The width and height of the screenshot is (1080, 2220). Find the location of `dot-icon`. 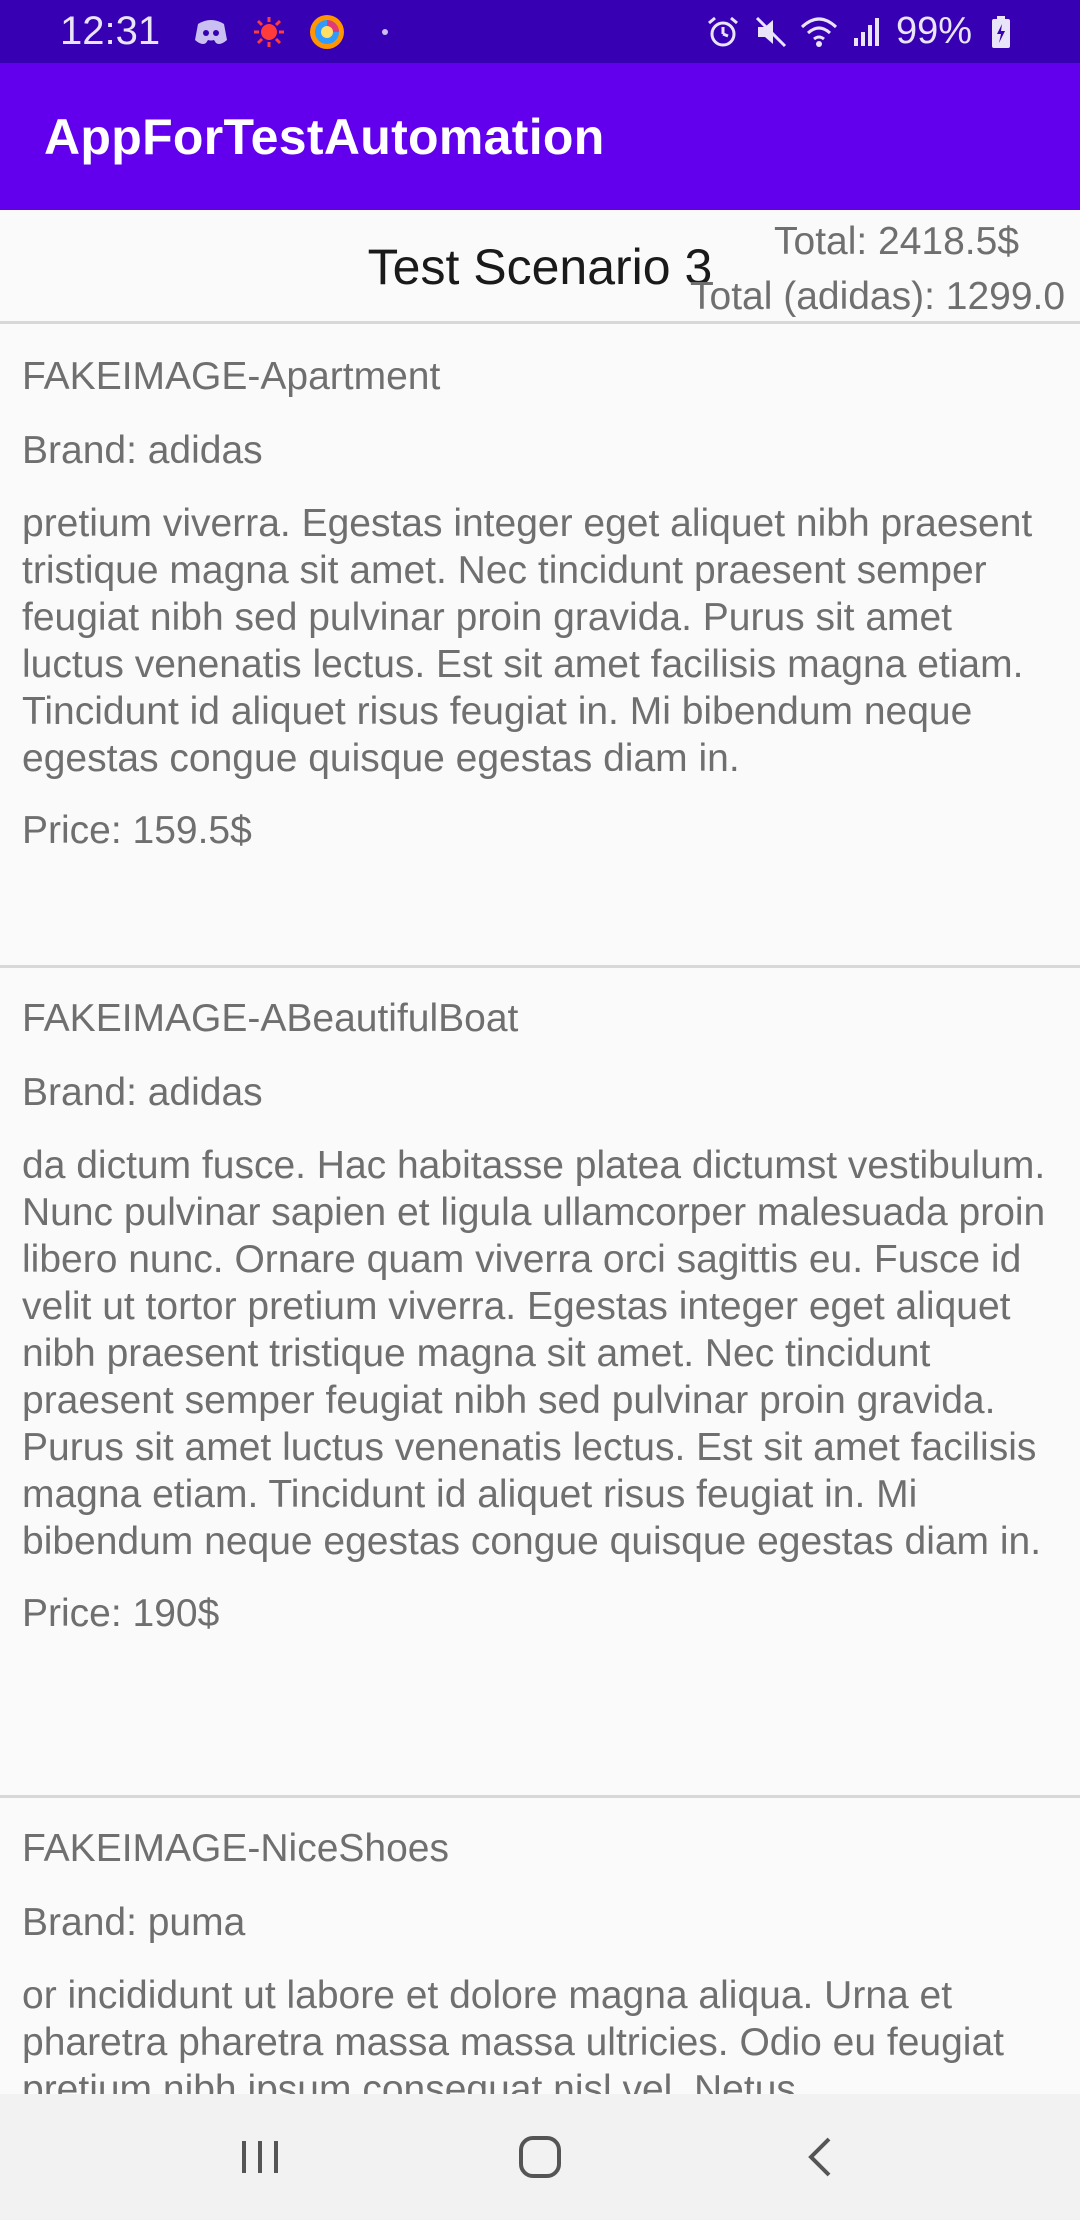

dot-icon is located at coordinates (385, 32).